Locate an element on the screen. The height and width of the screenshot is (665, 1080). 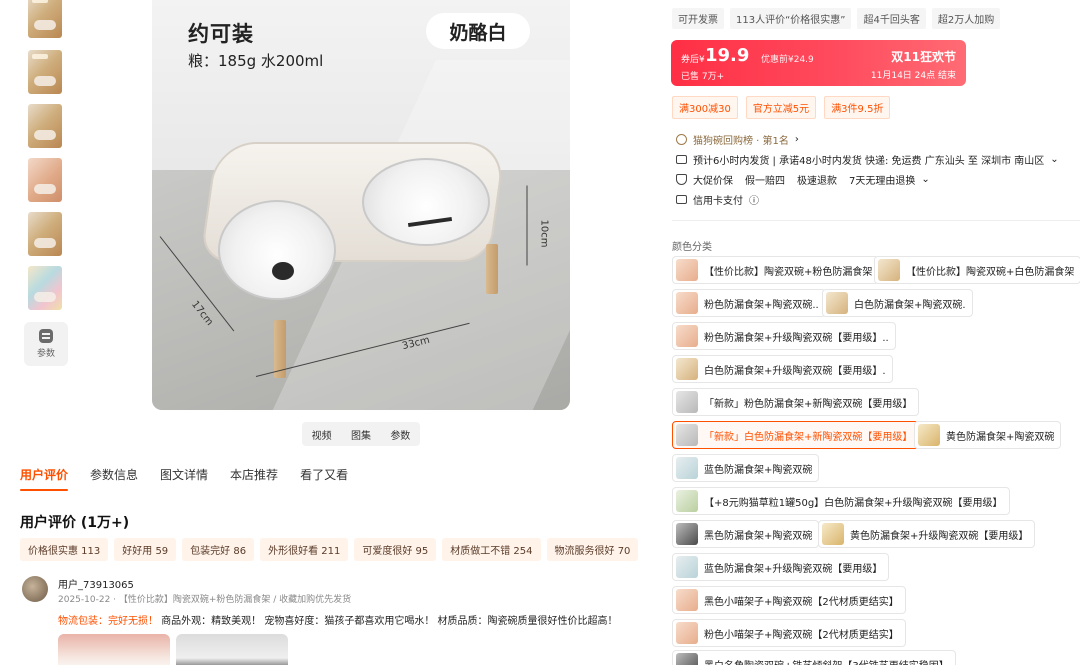
product-tags: 可开发票 113人评价“价格很实惠” 超4千回头客 超2万人加购 is located at coordinates (836, 18).